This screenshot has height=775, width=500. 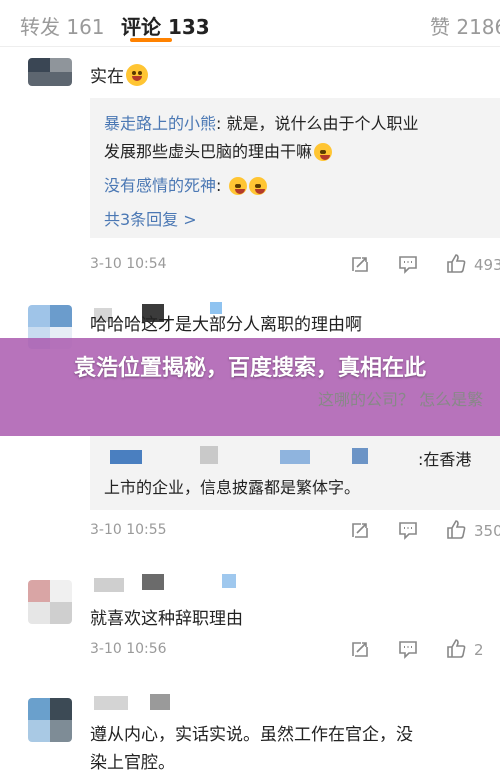 I want to click on comment-text: 就喜欢这种辞职理由, so click(x=166, y=619).